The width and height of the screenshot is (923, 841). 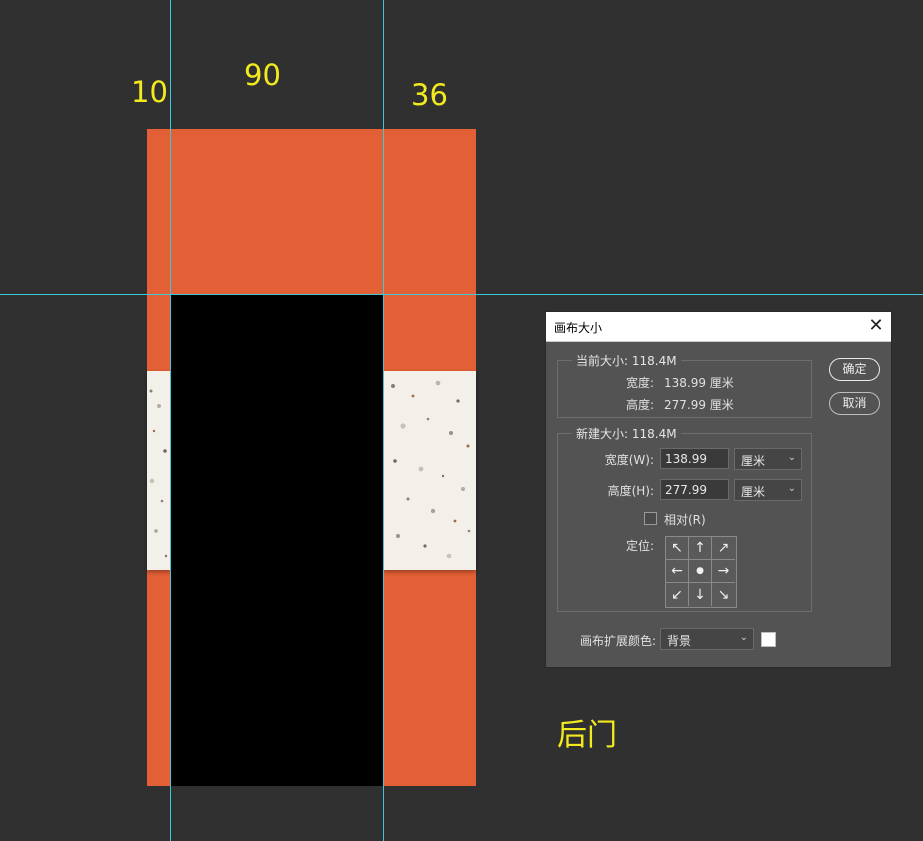 What do you see at coordinates (700, 594) in the screenshot?
I see `anchor-bottom-icon: ↓` at bounding box center [700, 594].